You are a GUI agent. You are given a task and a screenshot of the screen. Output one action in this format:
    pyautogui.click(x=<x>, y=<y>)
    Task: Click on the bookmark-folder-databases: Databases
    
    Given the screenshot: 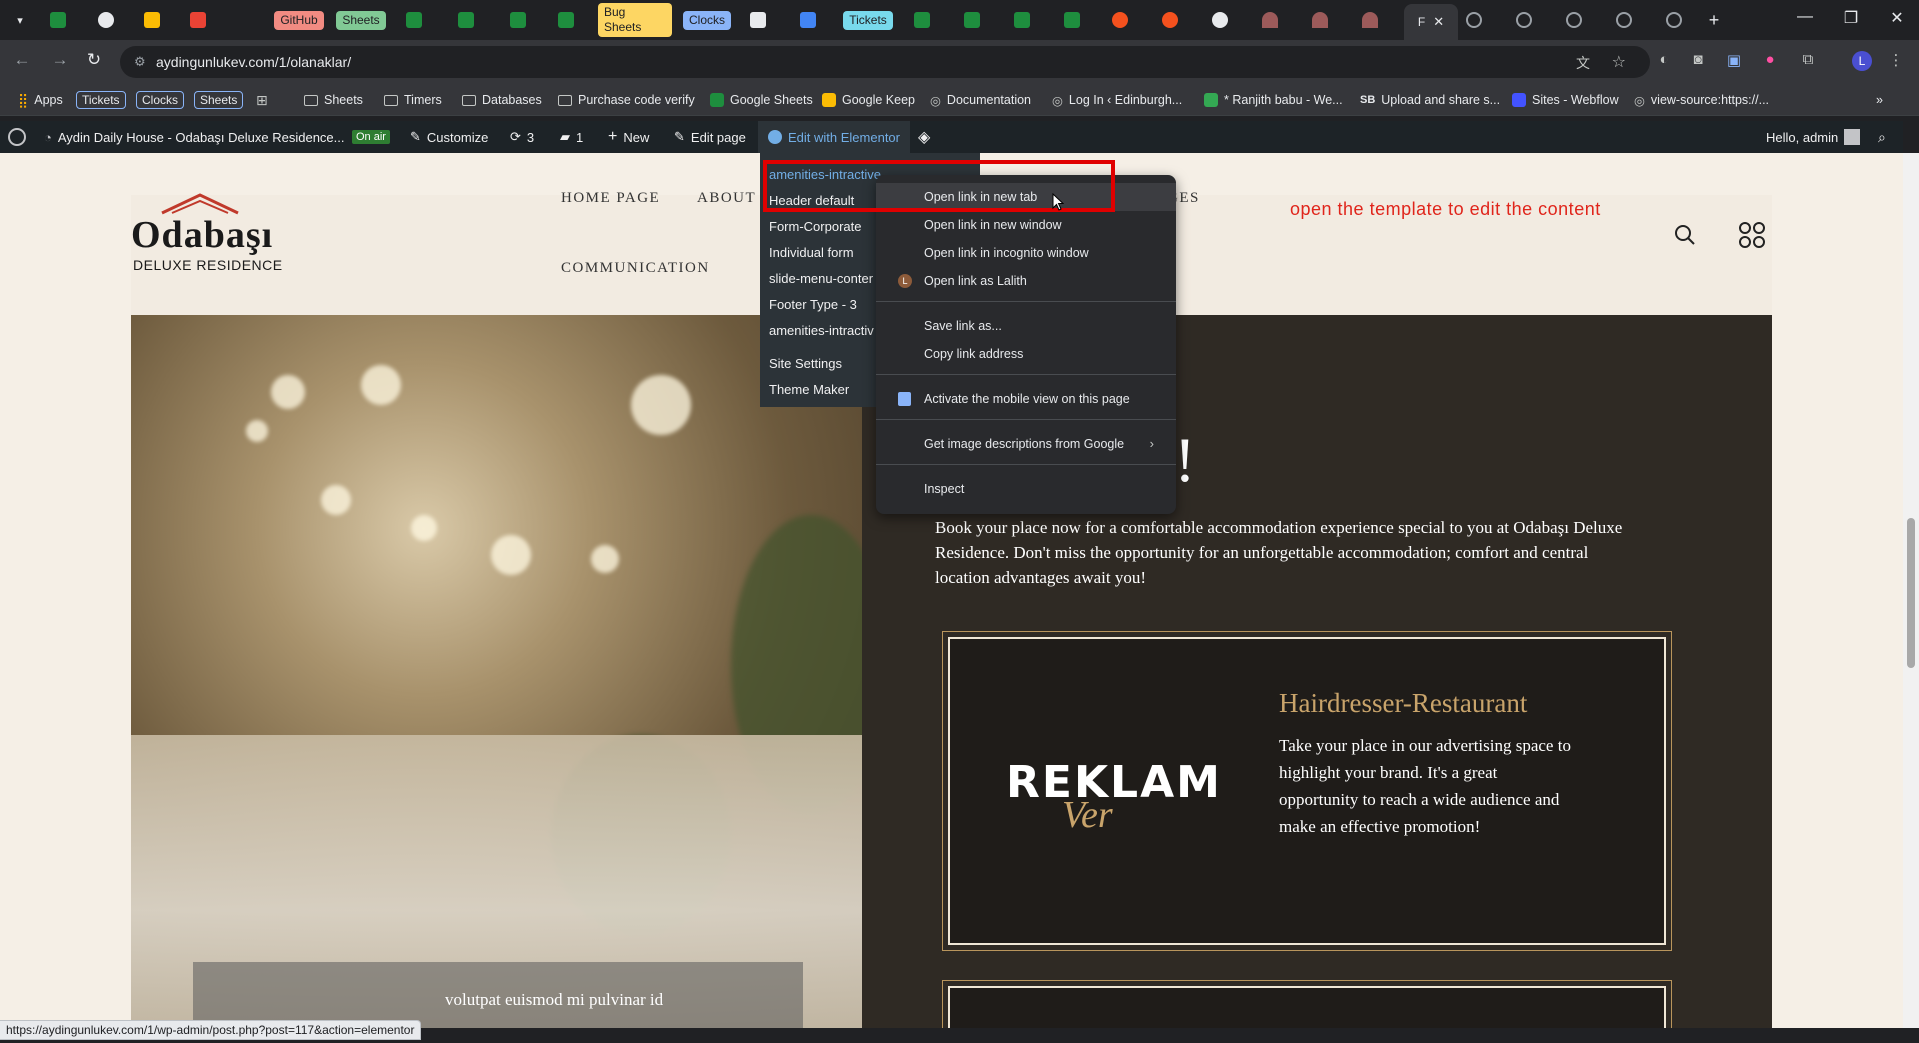 What is the action you would take?
    pyautogui.click(x=502, y=100)
    